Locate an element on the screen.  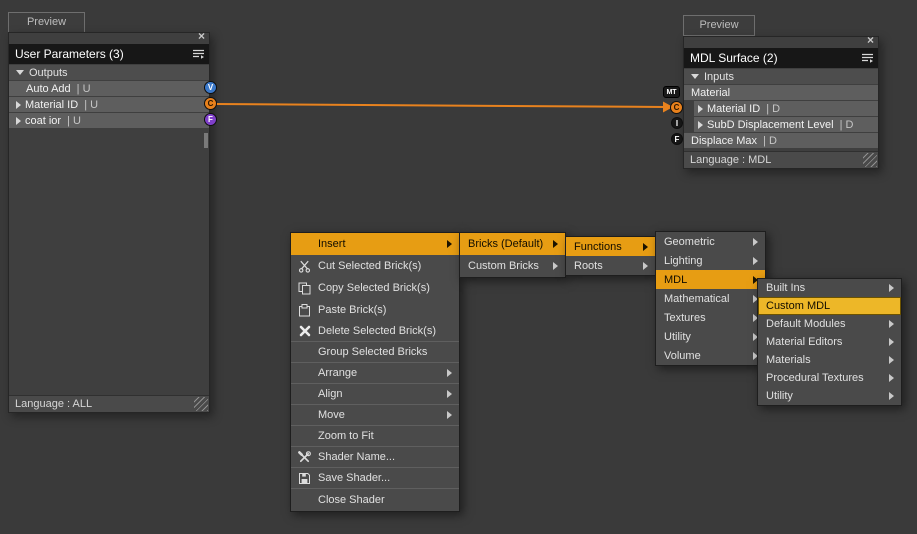
menu-item-paste: Paste Brick(s) is located at coordinates (375, 310).